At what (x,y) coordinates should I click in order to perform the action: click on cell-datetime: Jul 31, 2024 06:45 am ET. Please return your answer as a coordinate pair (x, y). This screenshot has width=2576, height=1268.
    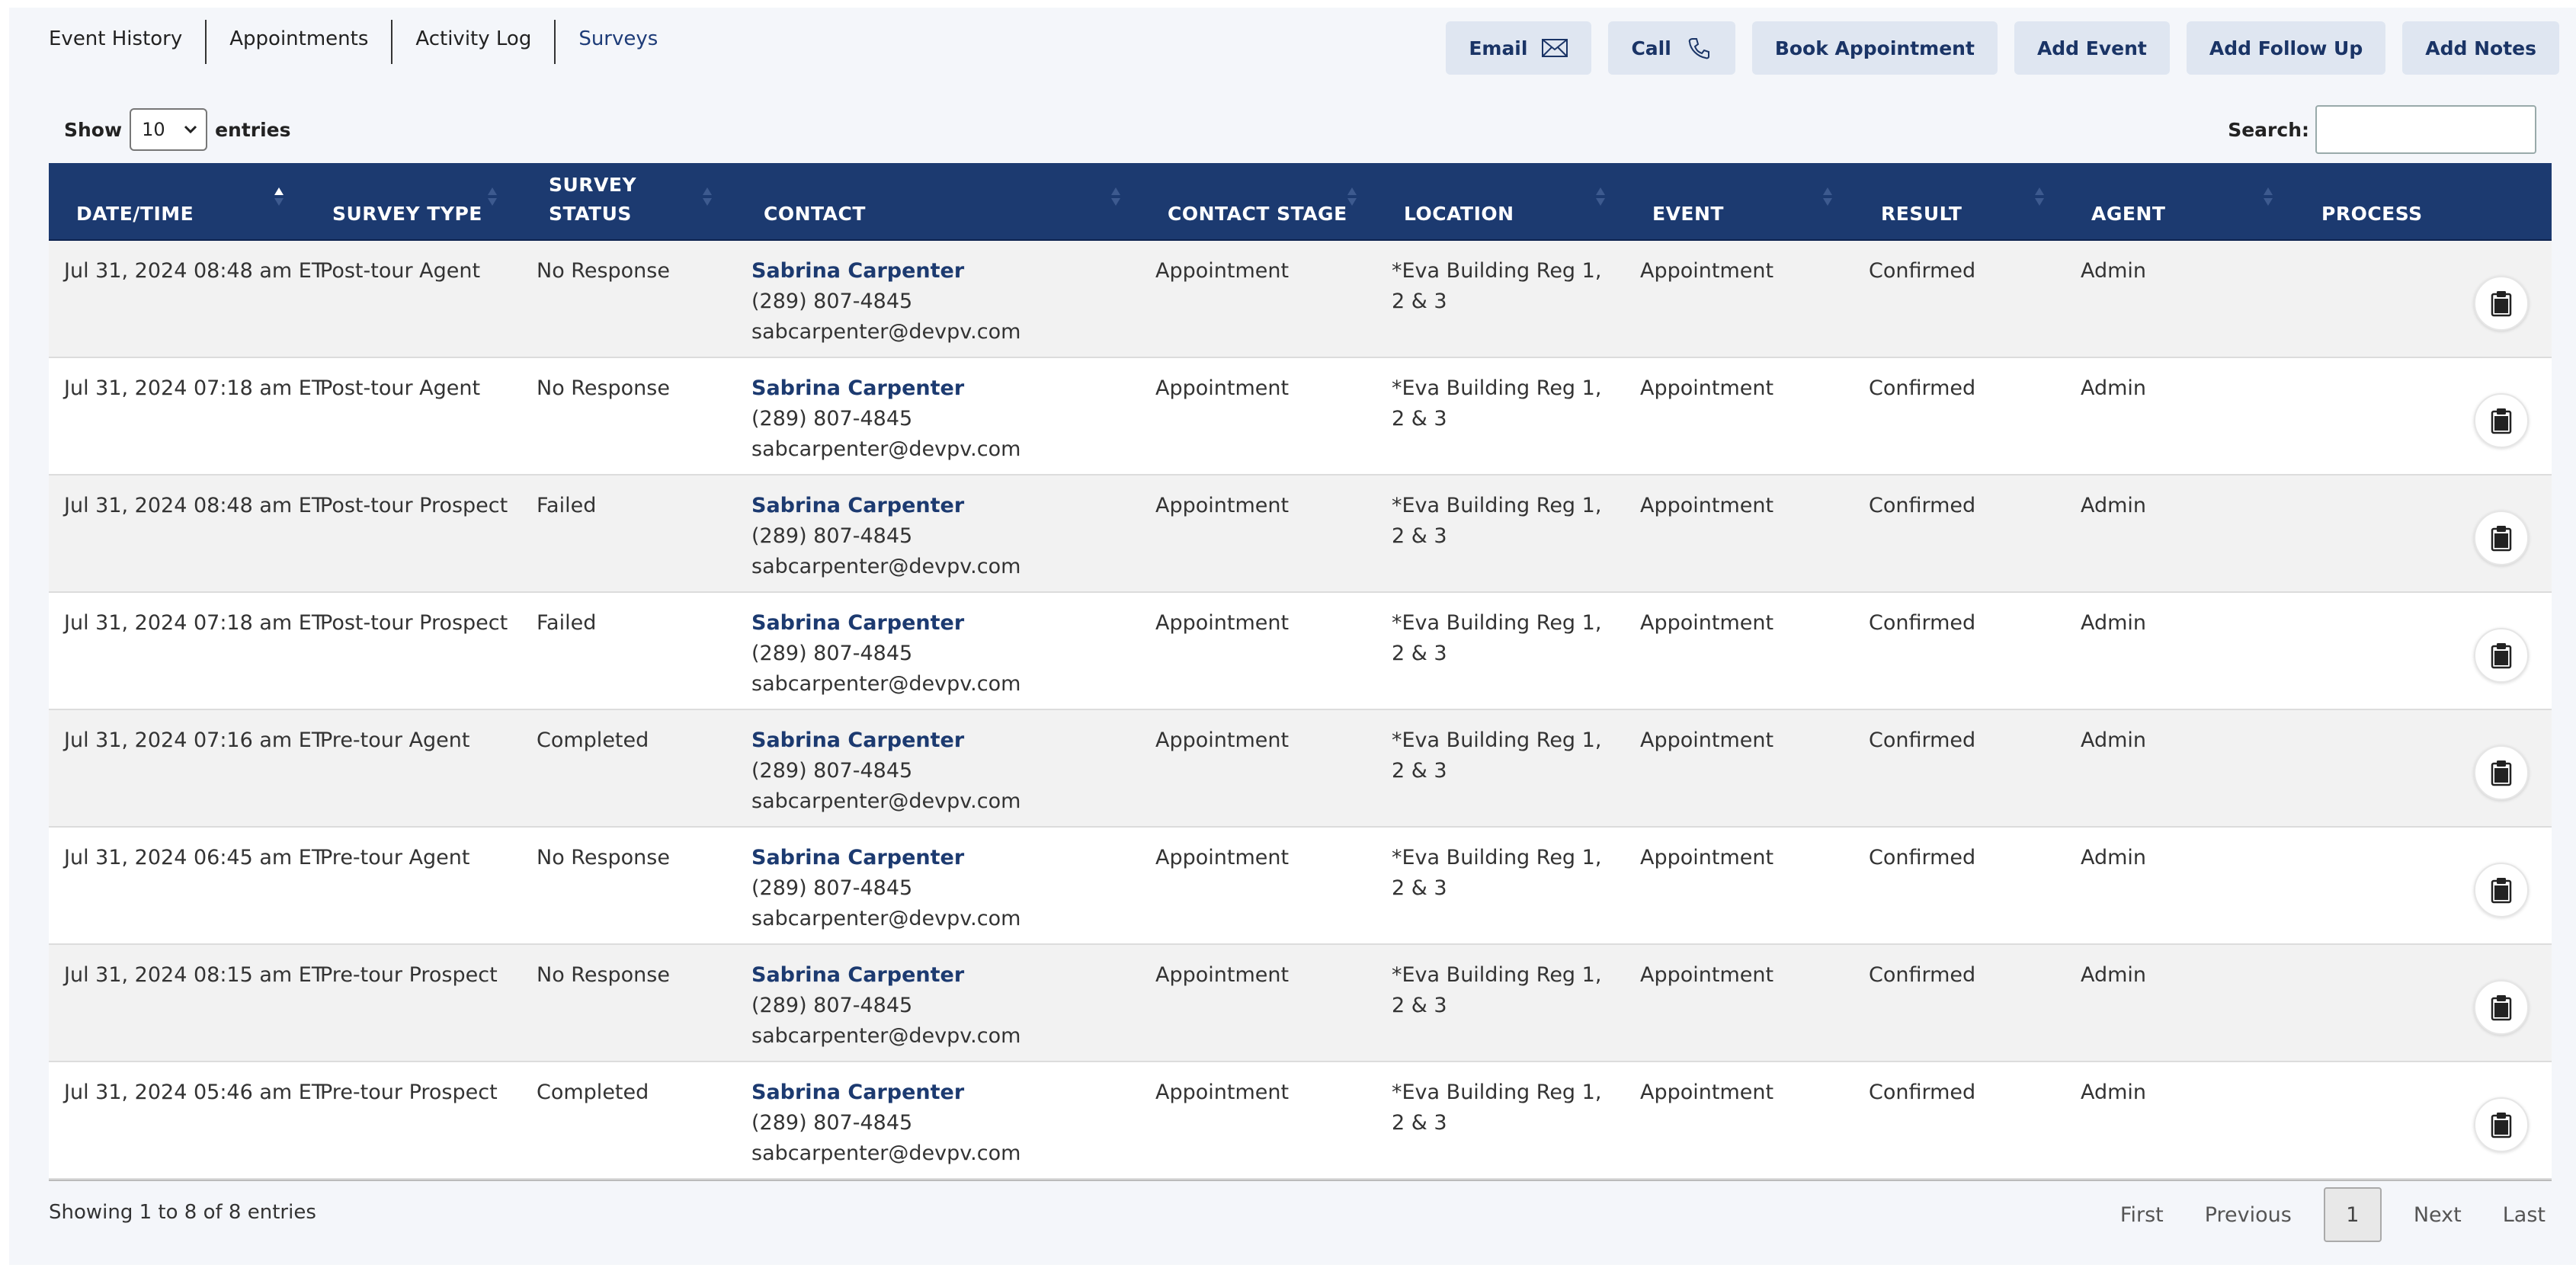
    Looking at the image, I should click on (194, 857).